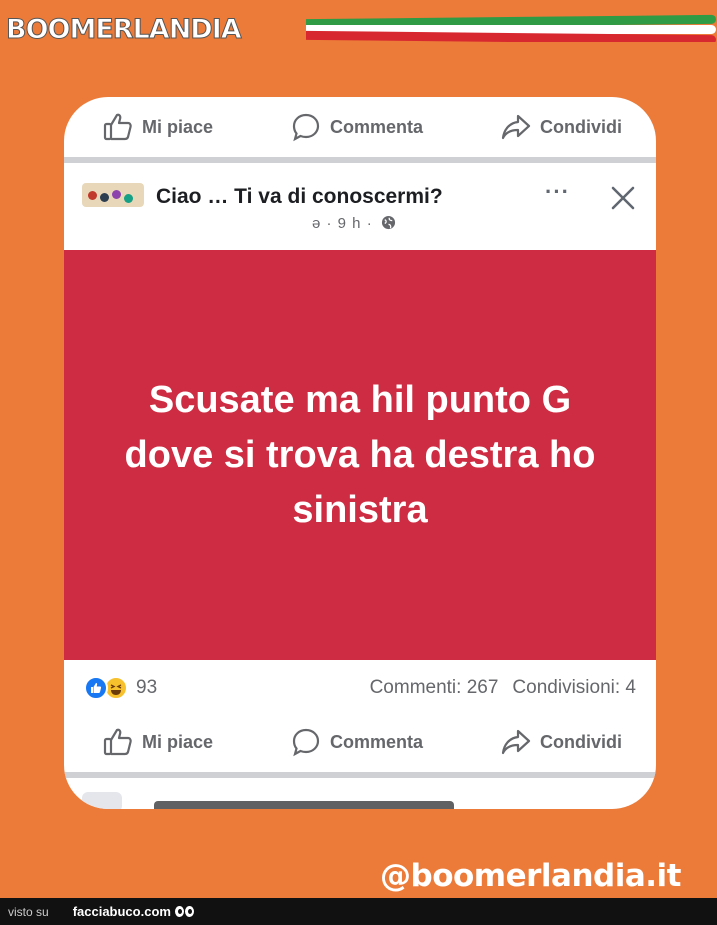  Describe the element at coordinates (121, 911) in the screenshot. I see `footer-site-name: facciabuco.com` at that location.